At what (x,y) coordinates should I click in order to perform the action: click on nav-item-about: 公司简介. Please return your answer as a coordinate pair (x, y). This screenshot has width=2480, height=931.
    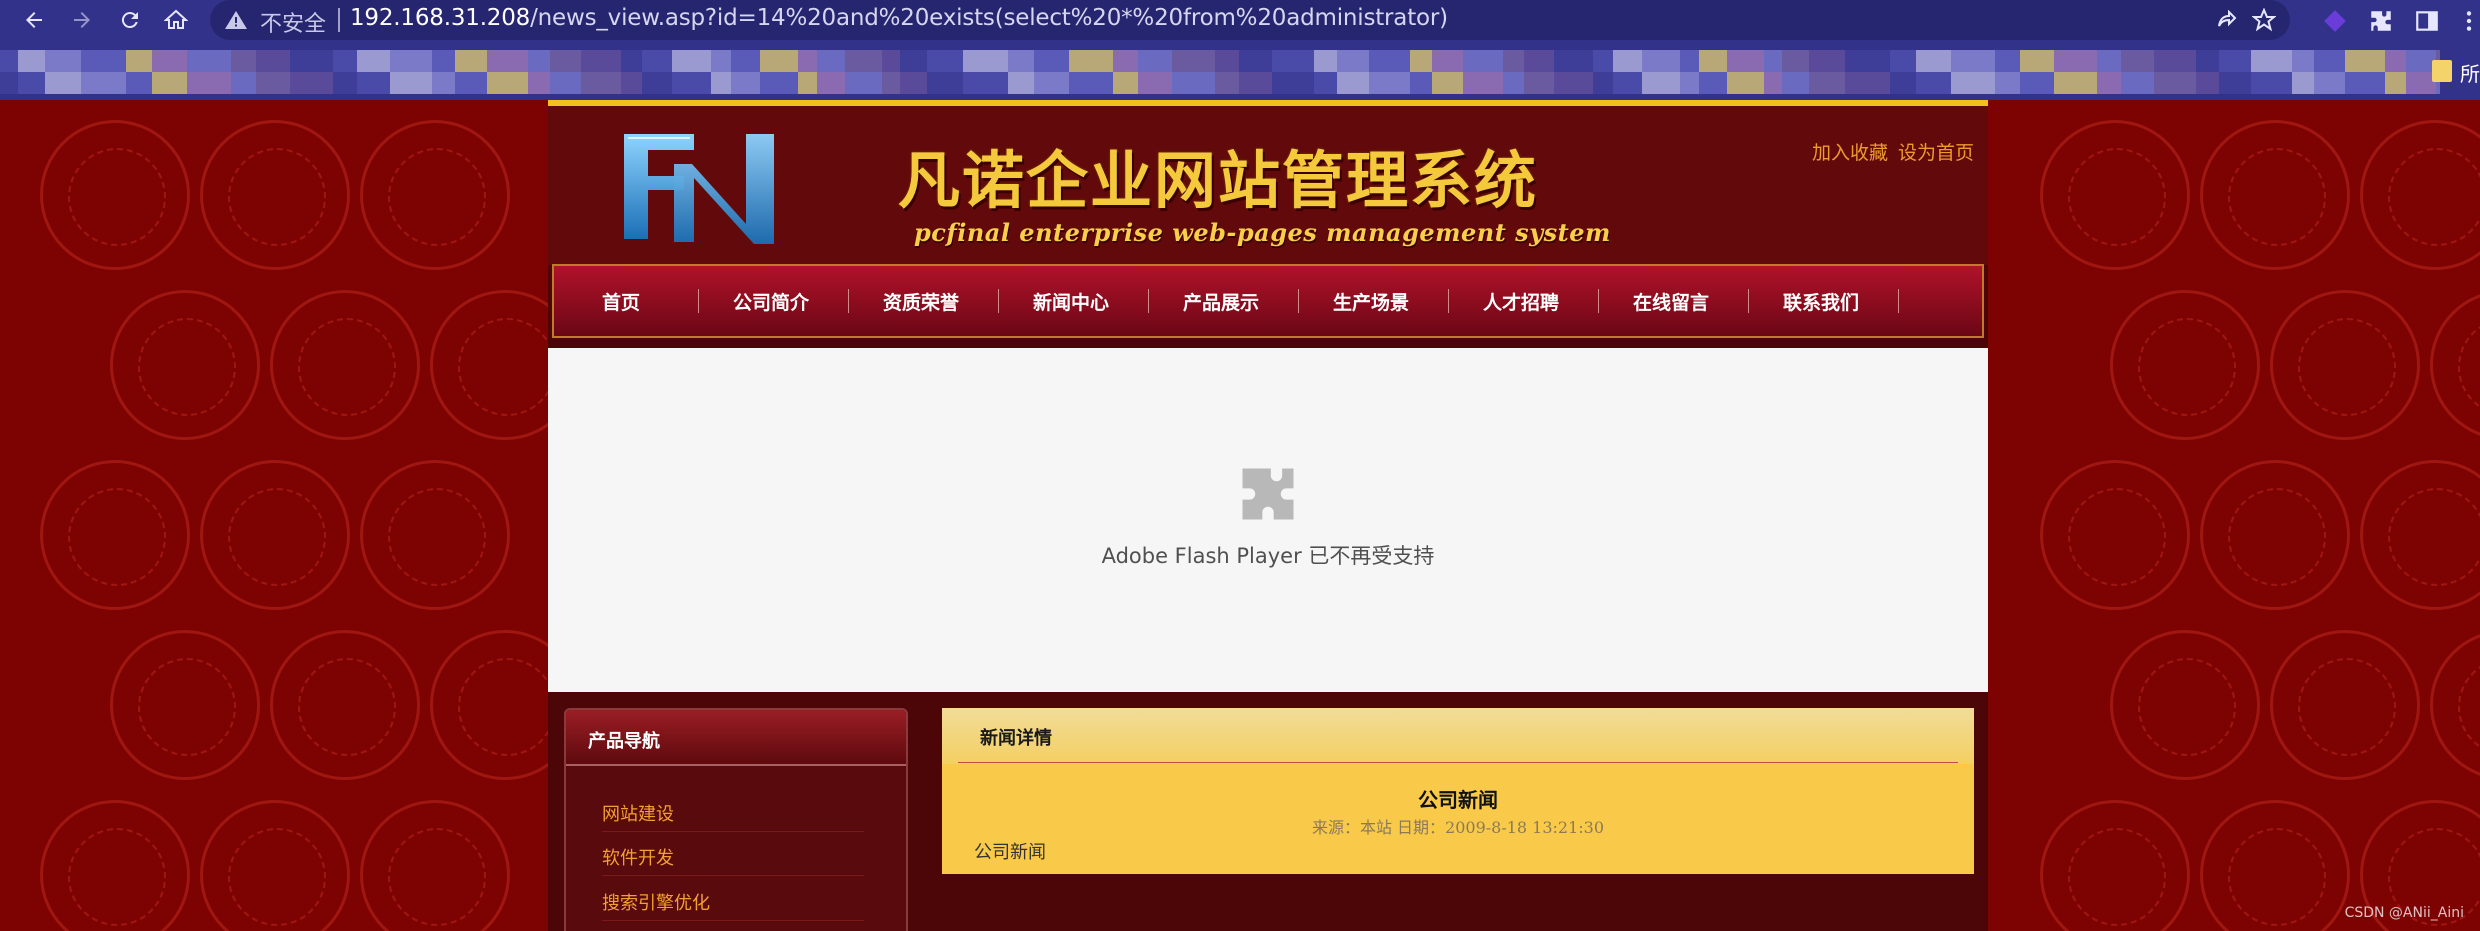
    Looking at the image, I should click on (771, 301).